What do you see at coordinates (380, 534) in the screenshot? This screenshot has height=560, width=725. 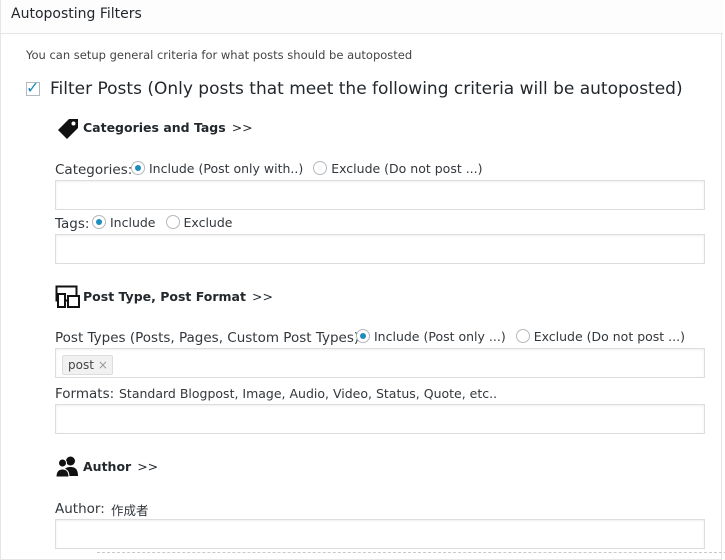 I see `author-input` at bounding box center [380, 534].